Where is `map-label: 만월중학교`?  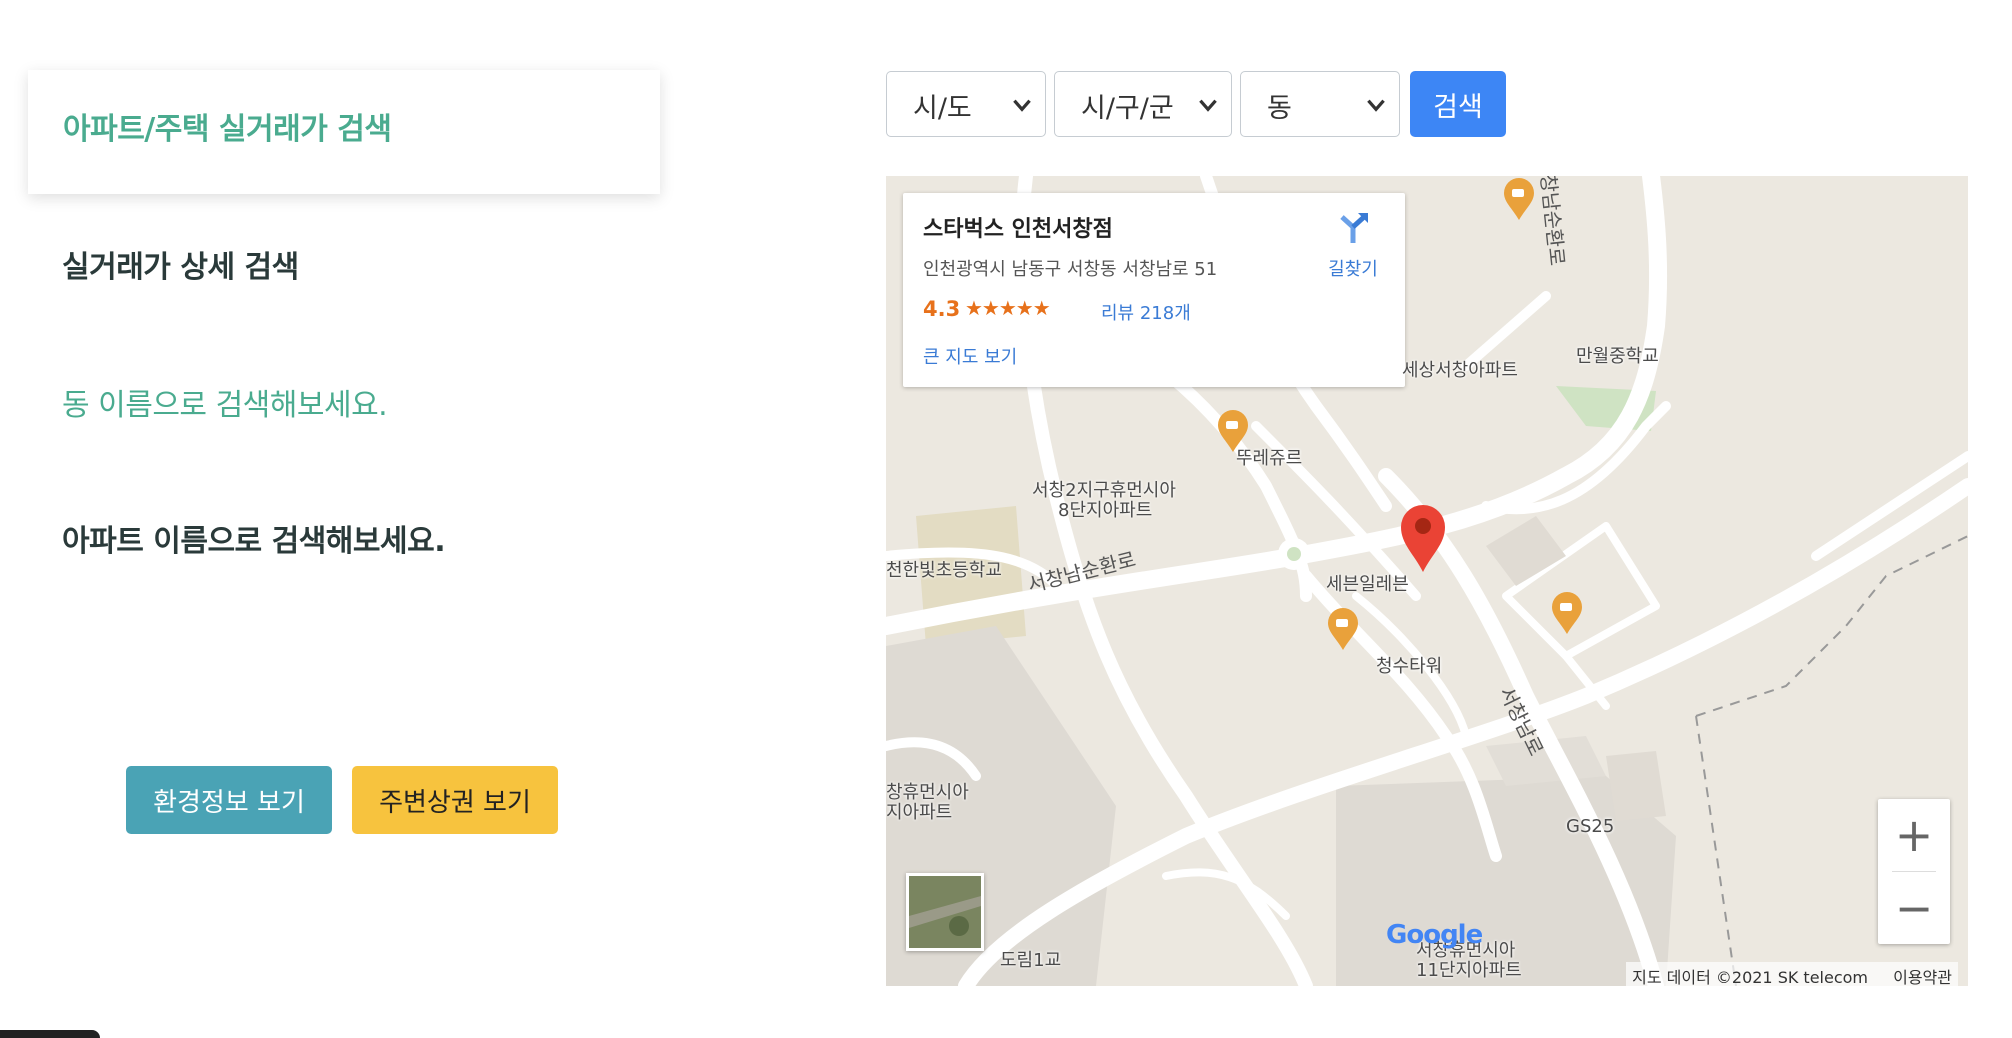
map-label: 만월중학교 is located at coordinates (1617, 355).